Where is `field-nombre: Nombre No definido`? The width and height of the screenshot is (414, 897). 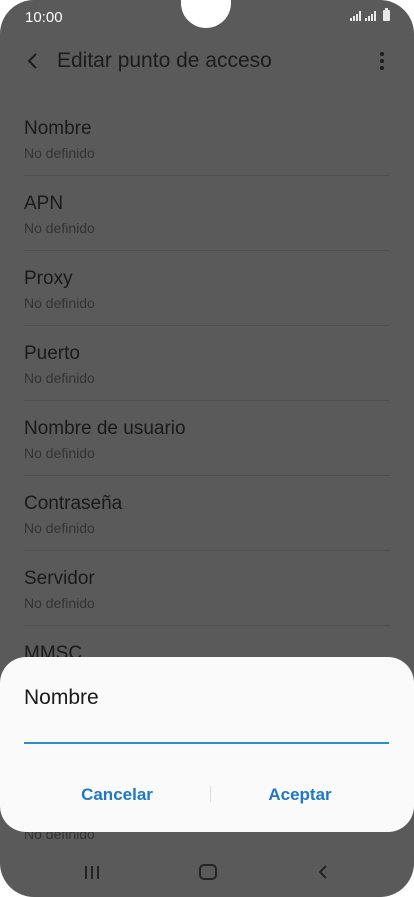
field-nombre: Nombre No definido is located at coordinates (207, 138).